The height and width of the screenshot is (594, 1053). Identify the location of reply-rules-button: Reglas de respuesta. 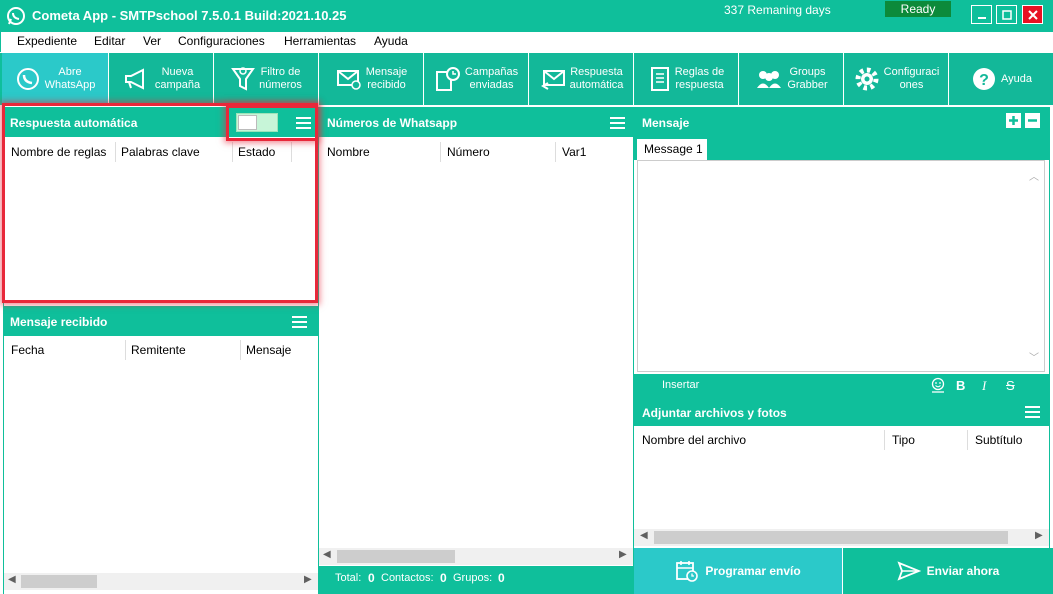
(687, 79).